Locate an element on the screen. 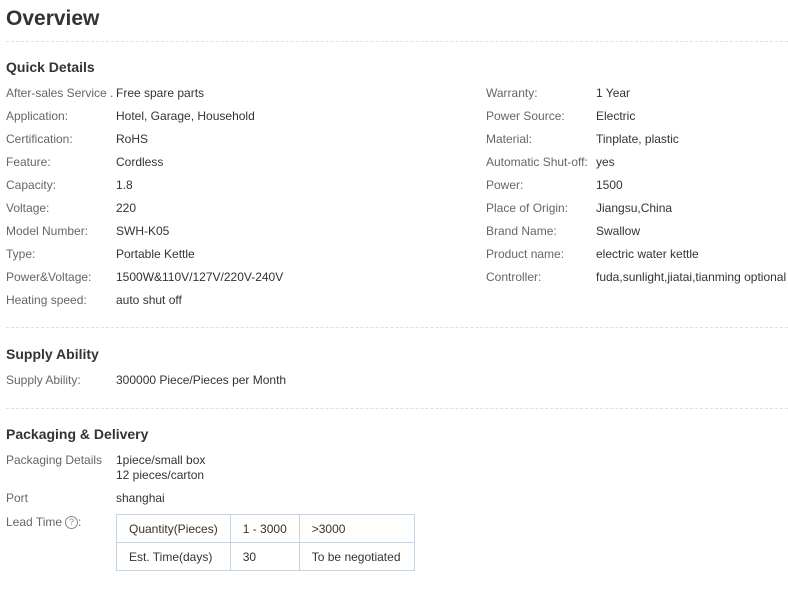 This screenshot has height=591, width=788. detail-value: 1500 is located at coordinates (609, 185).